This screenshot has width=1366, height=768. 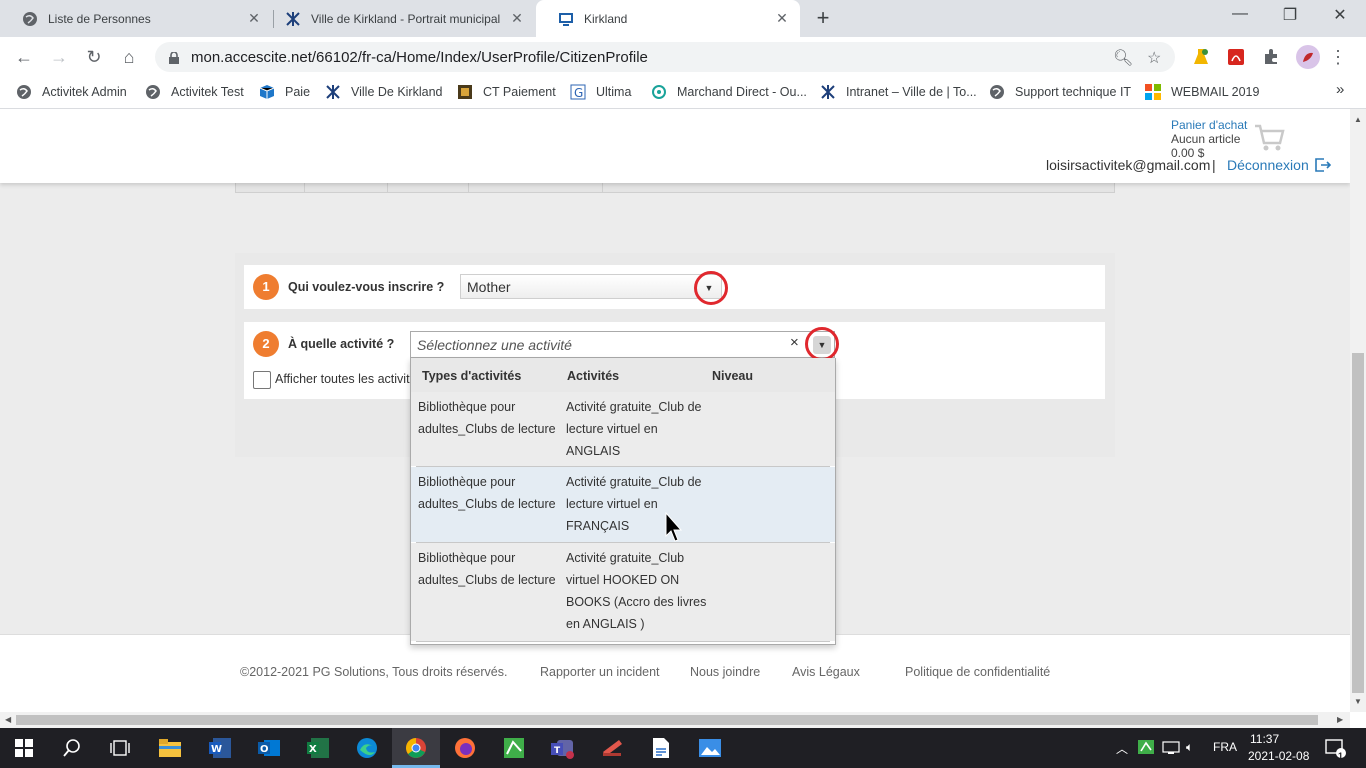 What do you see at coordinates (506, 92) in the screenshot?
I see `bookmark-ct-paiement: CT Paiement` at bounding box center [506, 92].